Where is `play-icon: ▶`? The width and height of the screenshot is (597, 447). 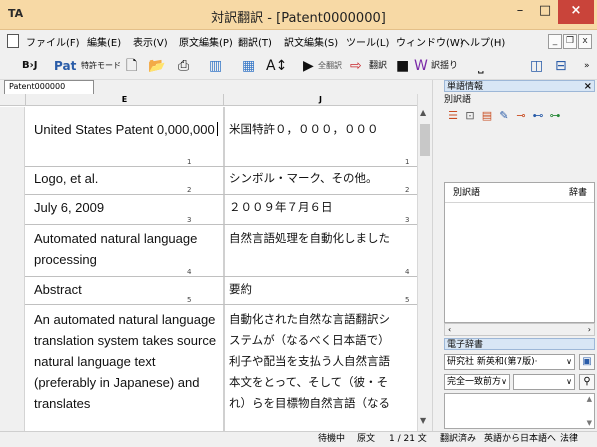 play-icon: ▶ is located at coordinates (308, 66).